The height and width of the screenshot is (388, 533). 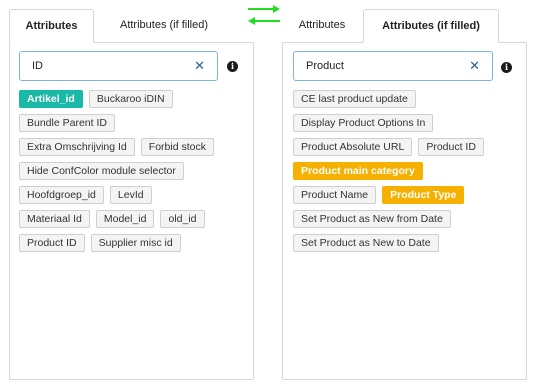 I want to click on attribute-tag: CE last product update, so click(x=354, y=99).